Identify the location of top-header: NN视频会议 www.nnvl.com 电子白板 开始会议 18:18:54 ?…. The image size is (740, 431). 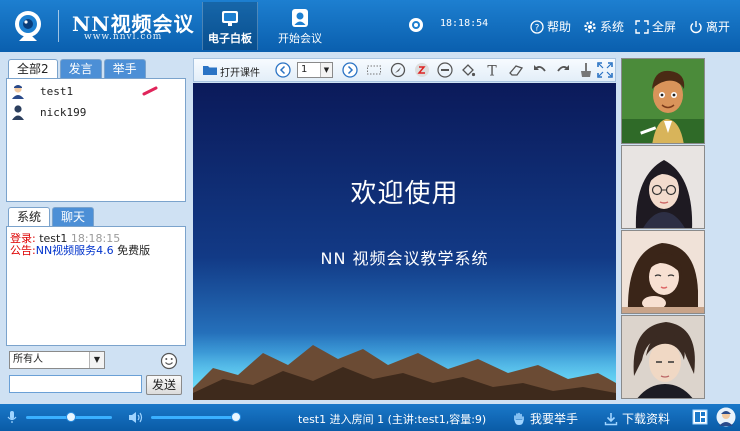
(370, 26).